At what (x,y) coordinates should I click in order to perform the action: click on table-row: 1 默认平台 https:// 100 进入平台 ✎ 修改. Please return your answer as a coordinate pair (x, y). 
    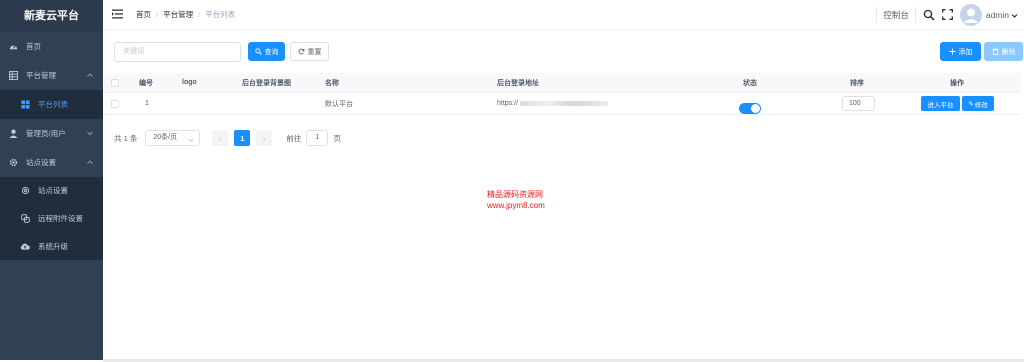
    Looking at the image, I should click on (562, 104).